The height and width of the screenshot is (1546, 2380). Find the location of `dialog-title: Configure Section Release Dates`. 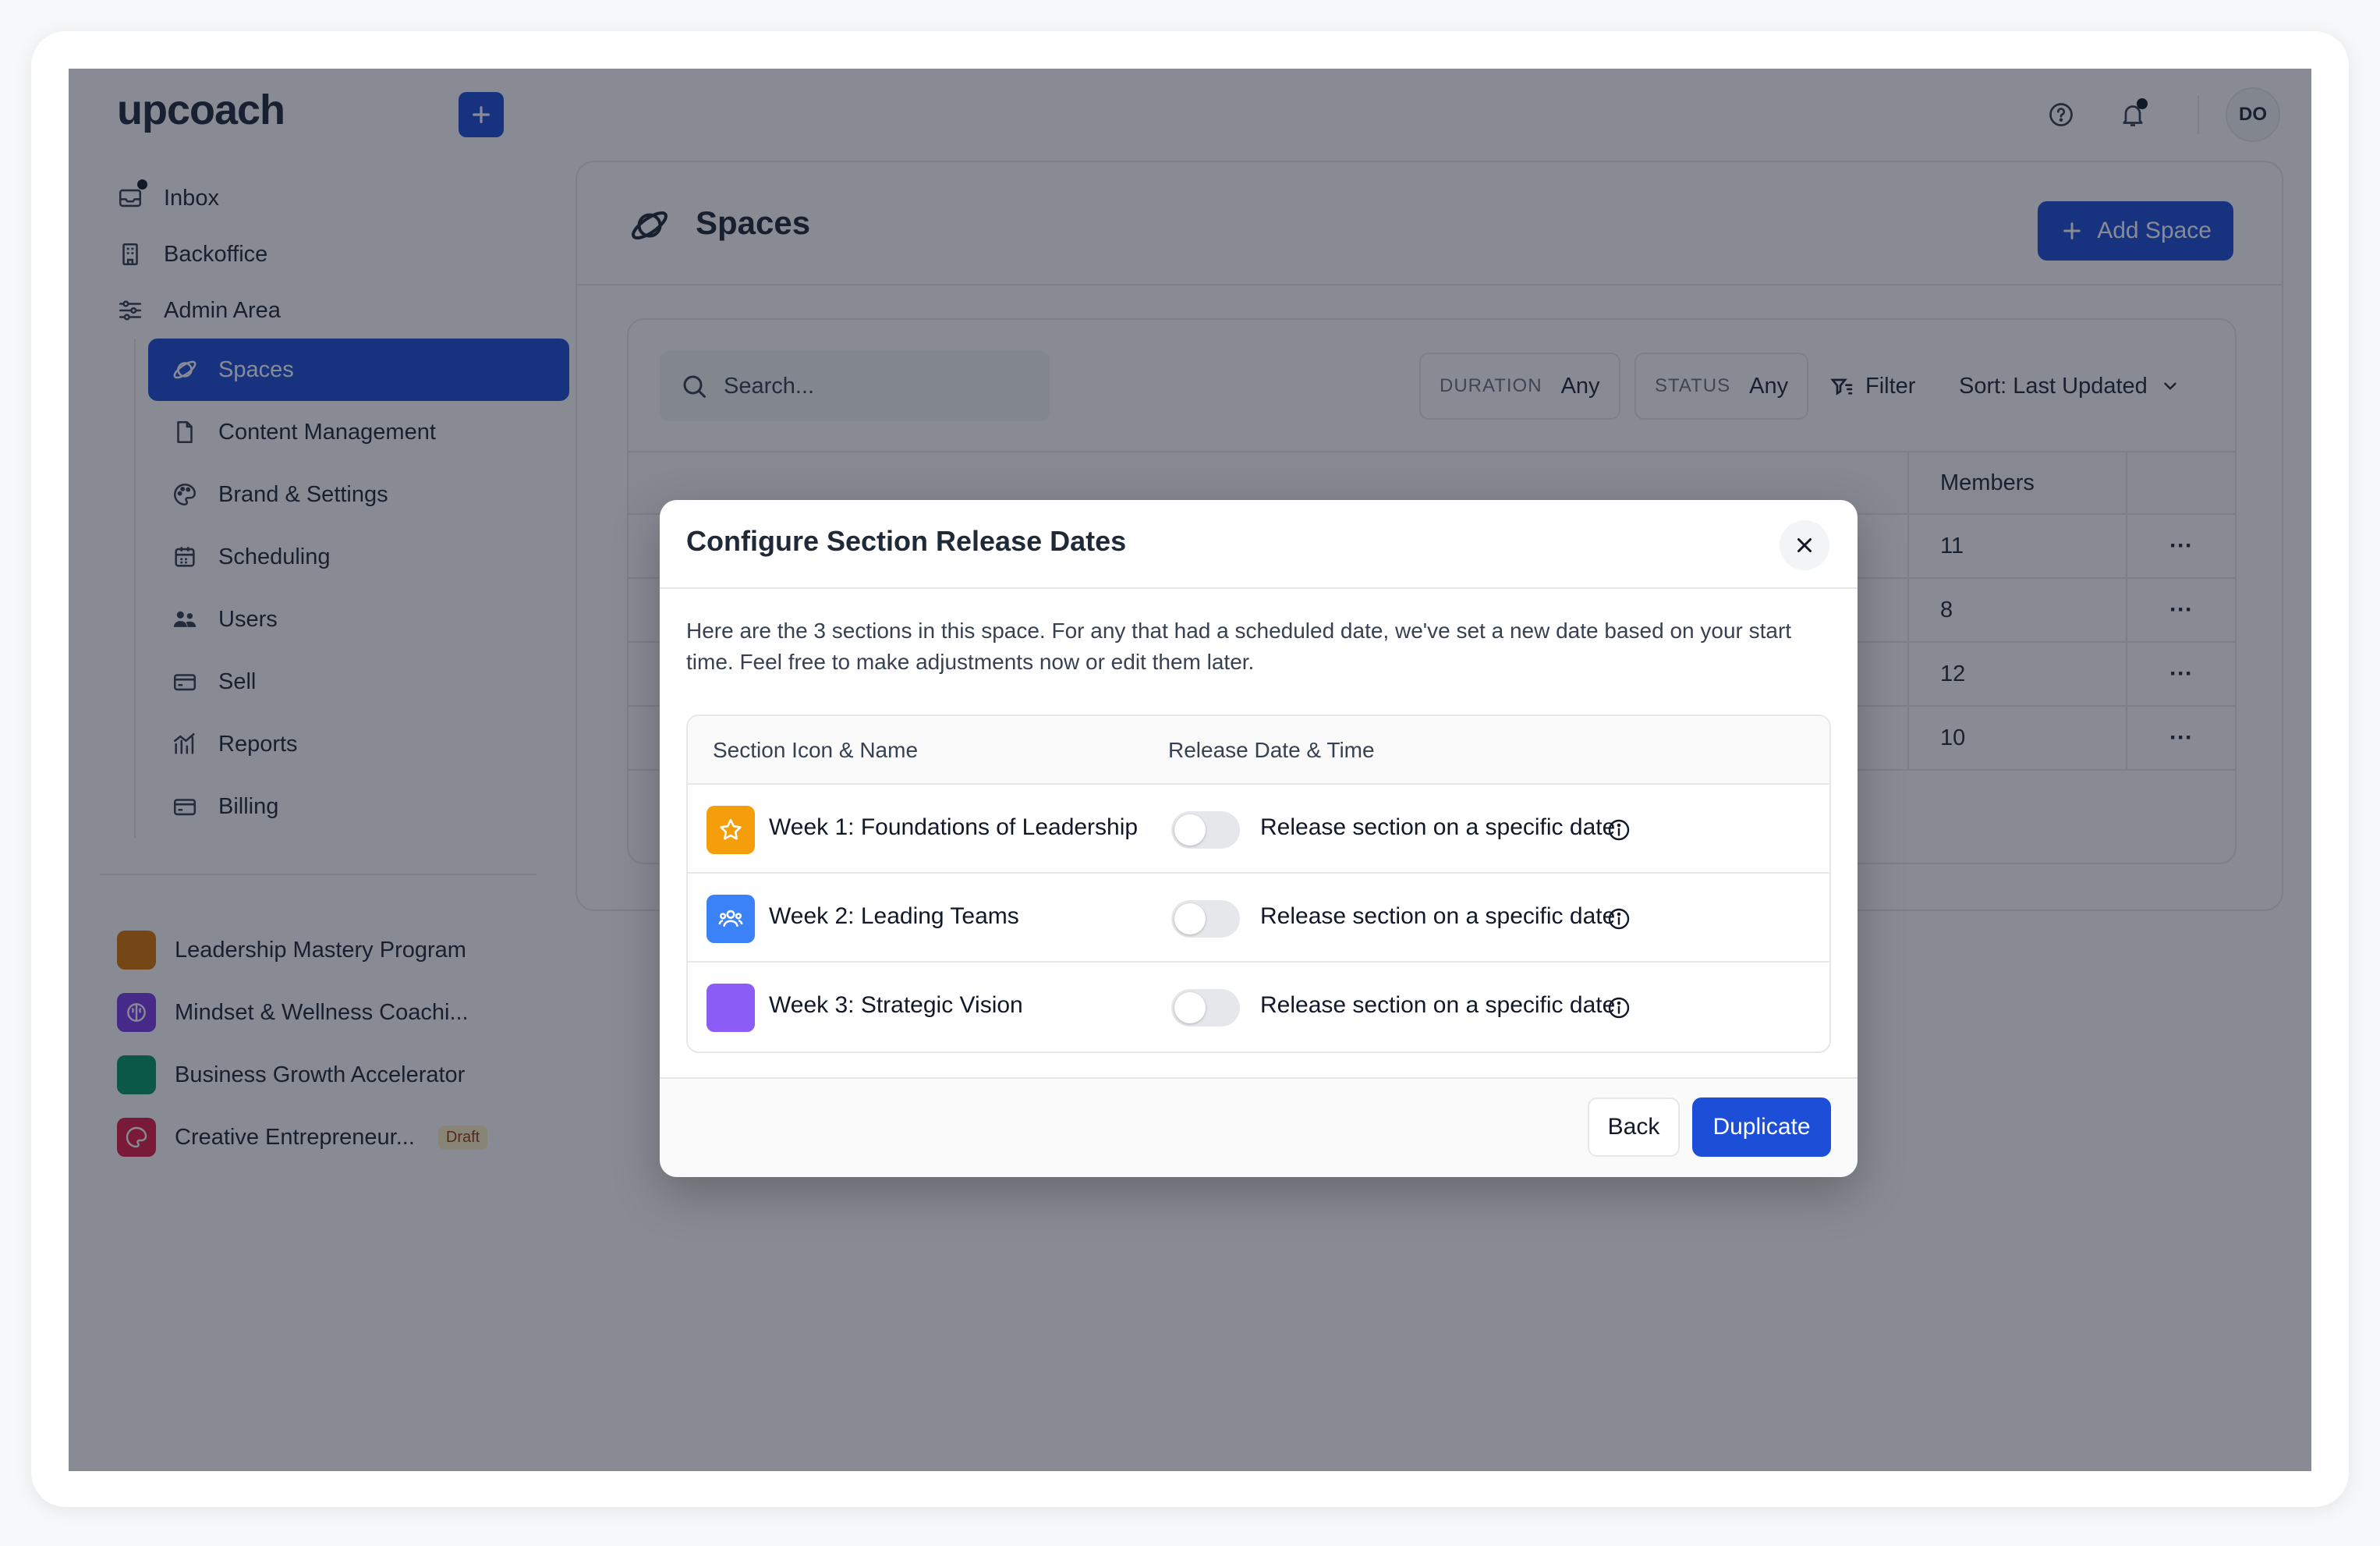

dialog-title: Configure Section Release Dates is located at coordinates (906, 541).